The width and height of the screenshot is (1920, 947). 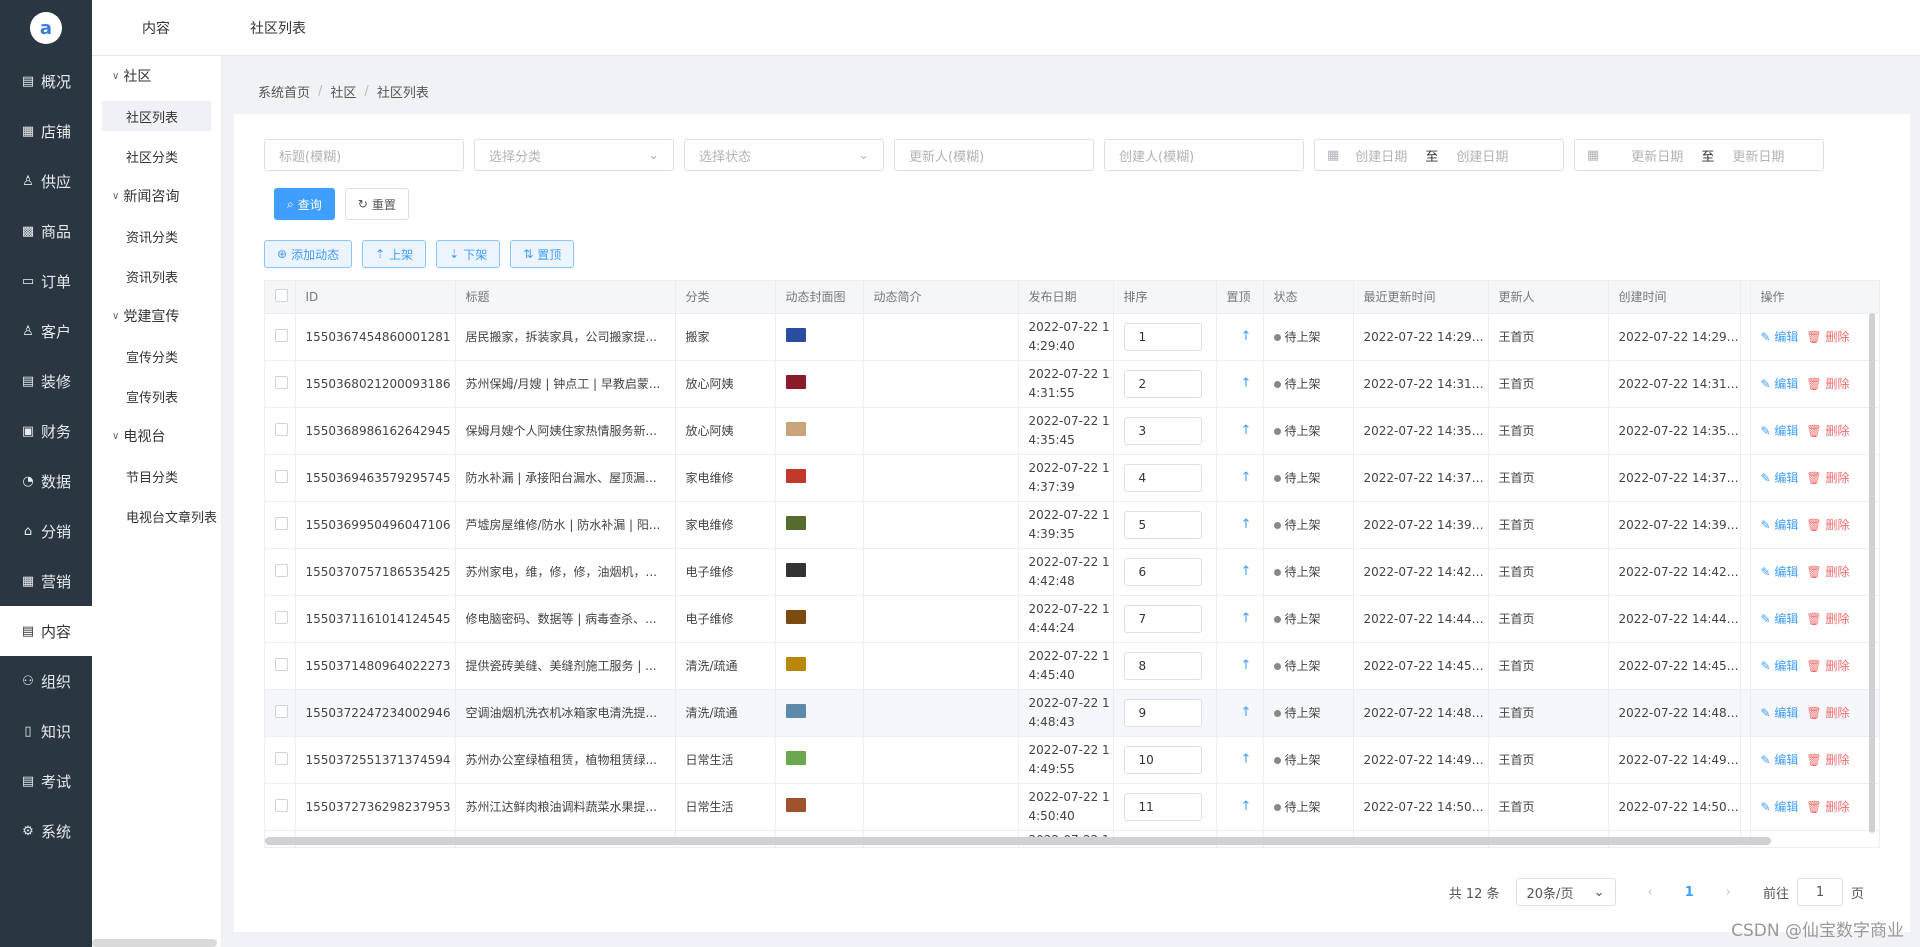 I want to click on subnav-item-1-0: 资讯分类, so click(x=156, y=236).